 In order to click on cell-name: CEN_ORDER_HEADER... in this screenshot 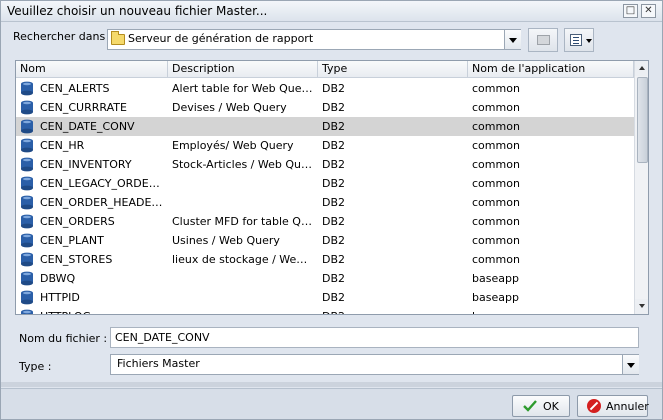, I will do `click(103, 202)`.